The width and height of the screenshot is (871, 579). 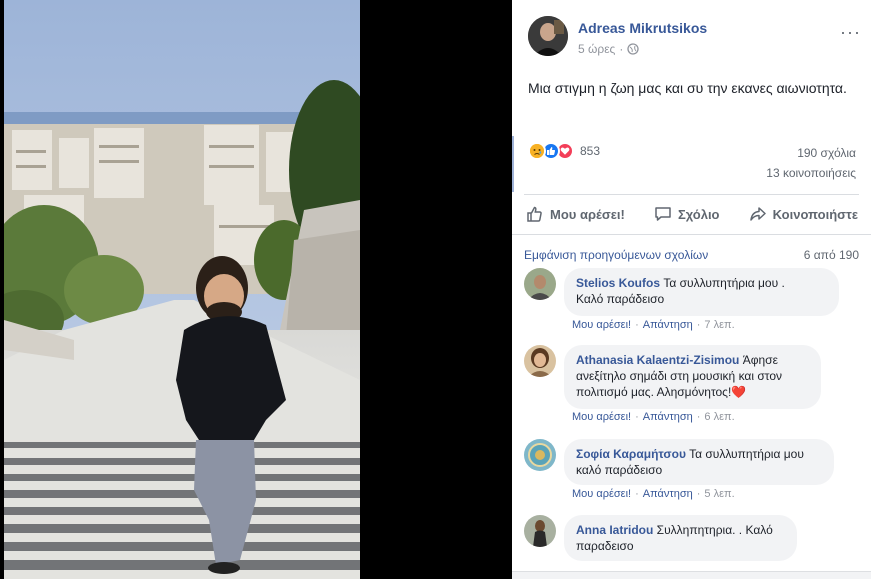 I want to click on comments-count: 190 σχόλια, so click(x=826, y=153).